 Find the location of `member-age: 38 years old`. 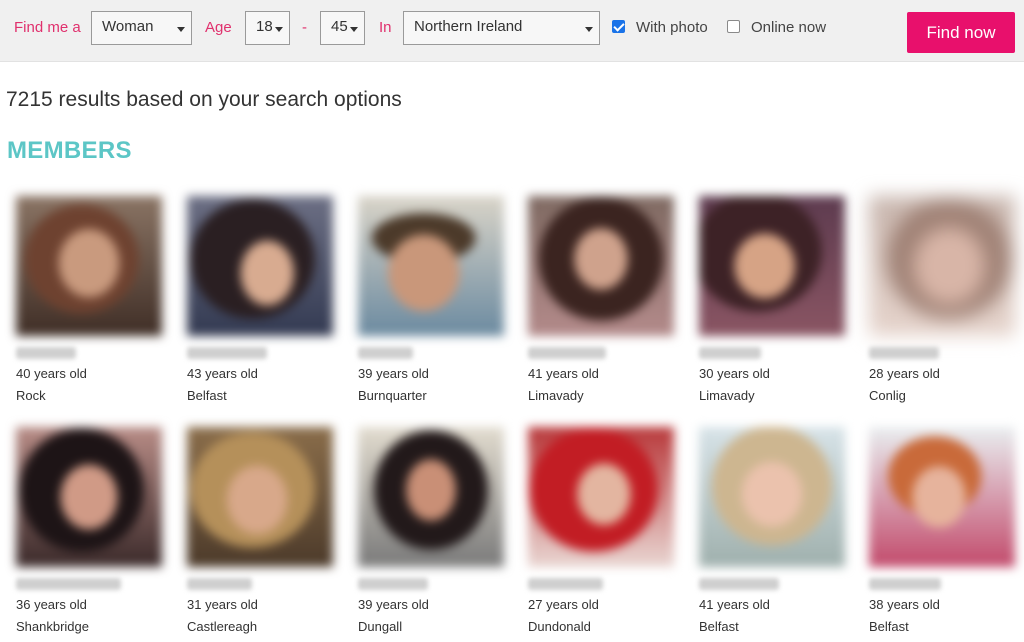

member-age: 38 years old is located at coordinates (904, 604).